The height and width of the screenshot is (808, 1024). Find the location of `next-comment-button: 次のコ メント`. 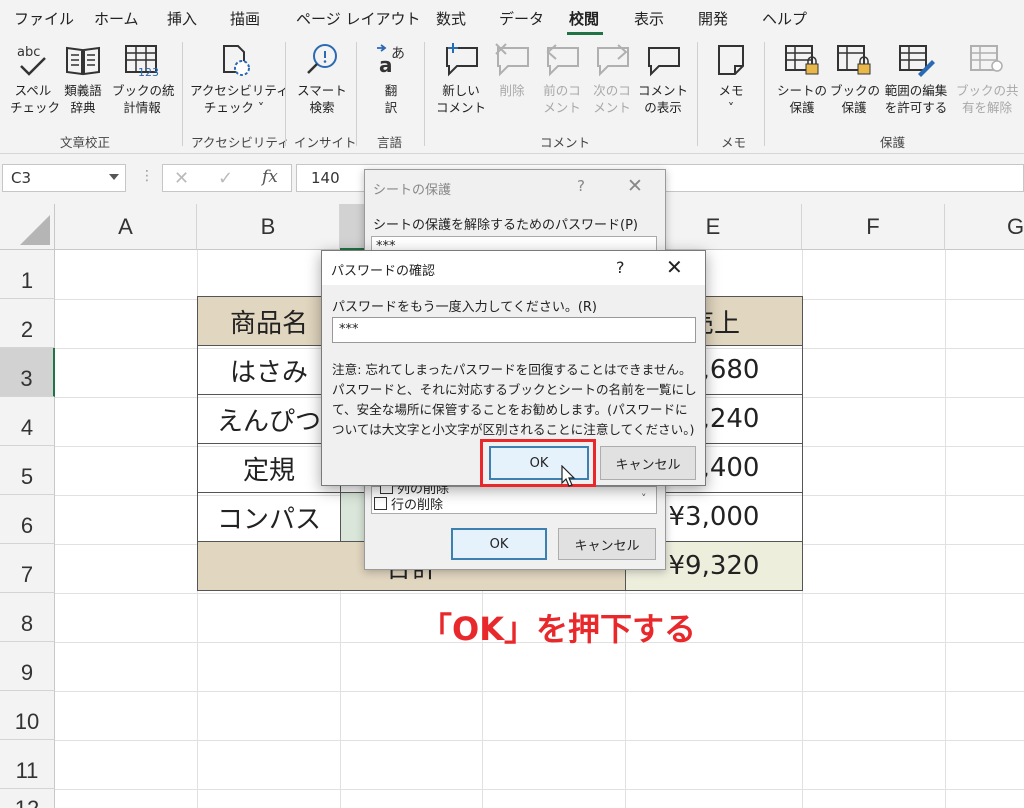

next-comment-button: 次のコ メント is located at coordinates (612, 79).